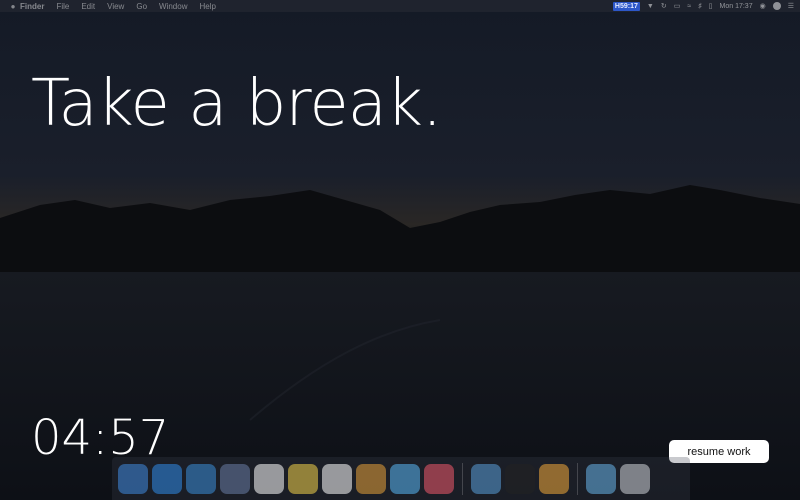  I want to click on music-icon, so click(439, 478).